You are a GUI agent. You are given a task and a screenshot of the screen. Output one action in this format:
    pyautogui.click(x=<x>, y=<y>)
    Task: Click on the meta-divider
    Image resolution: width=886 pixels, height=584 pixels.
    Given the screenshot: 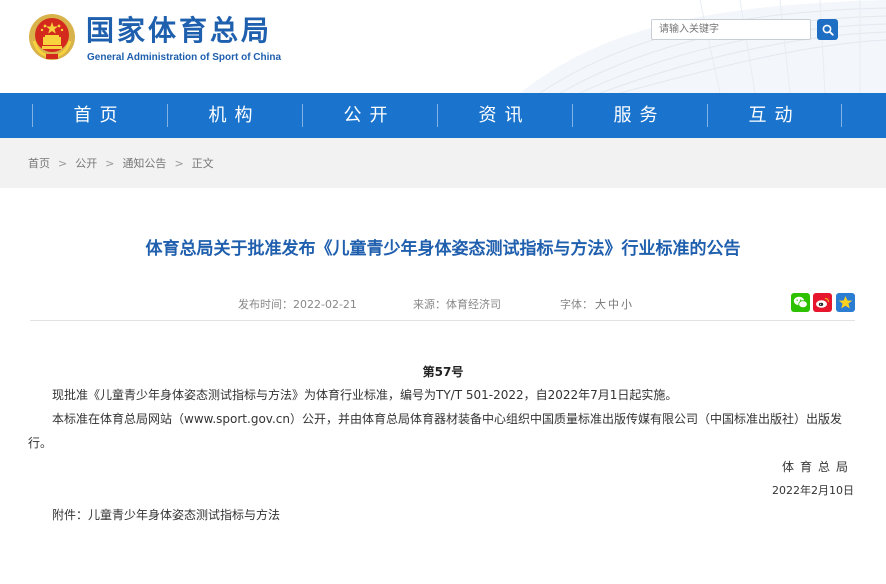 What is the action you would take?
    pyautogui.click(x=442, y=320)
    